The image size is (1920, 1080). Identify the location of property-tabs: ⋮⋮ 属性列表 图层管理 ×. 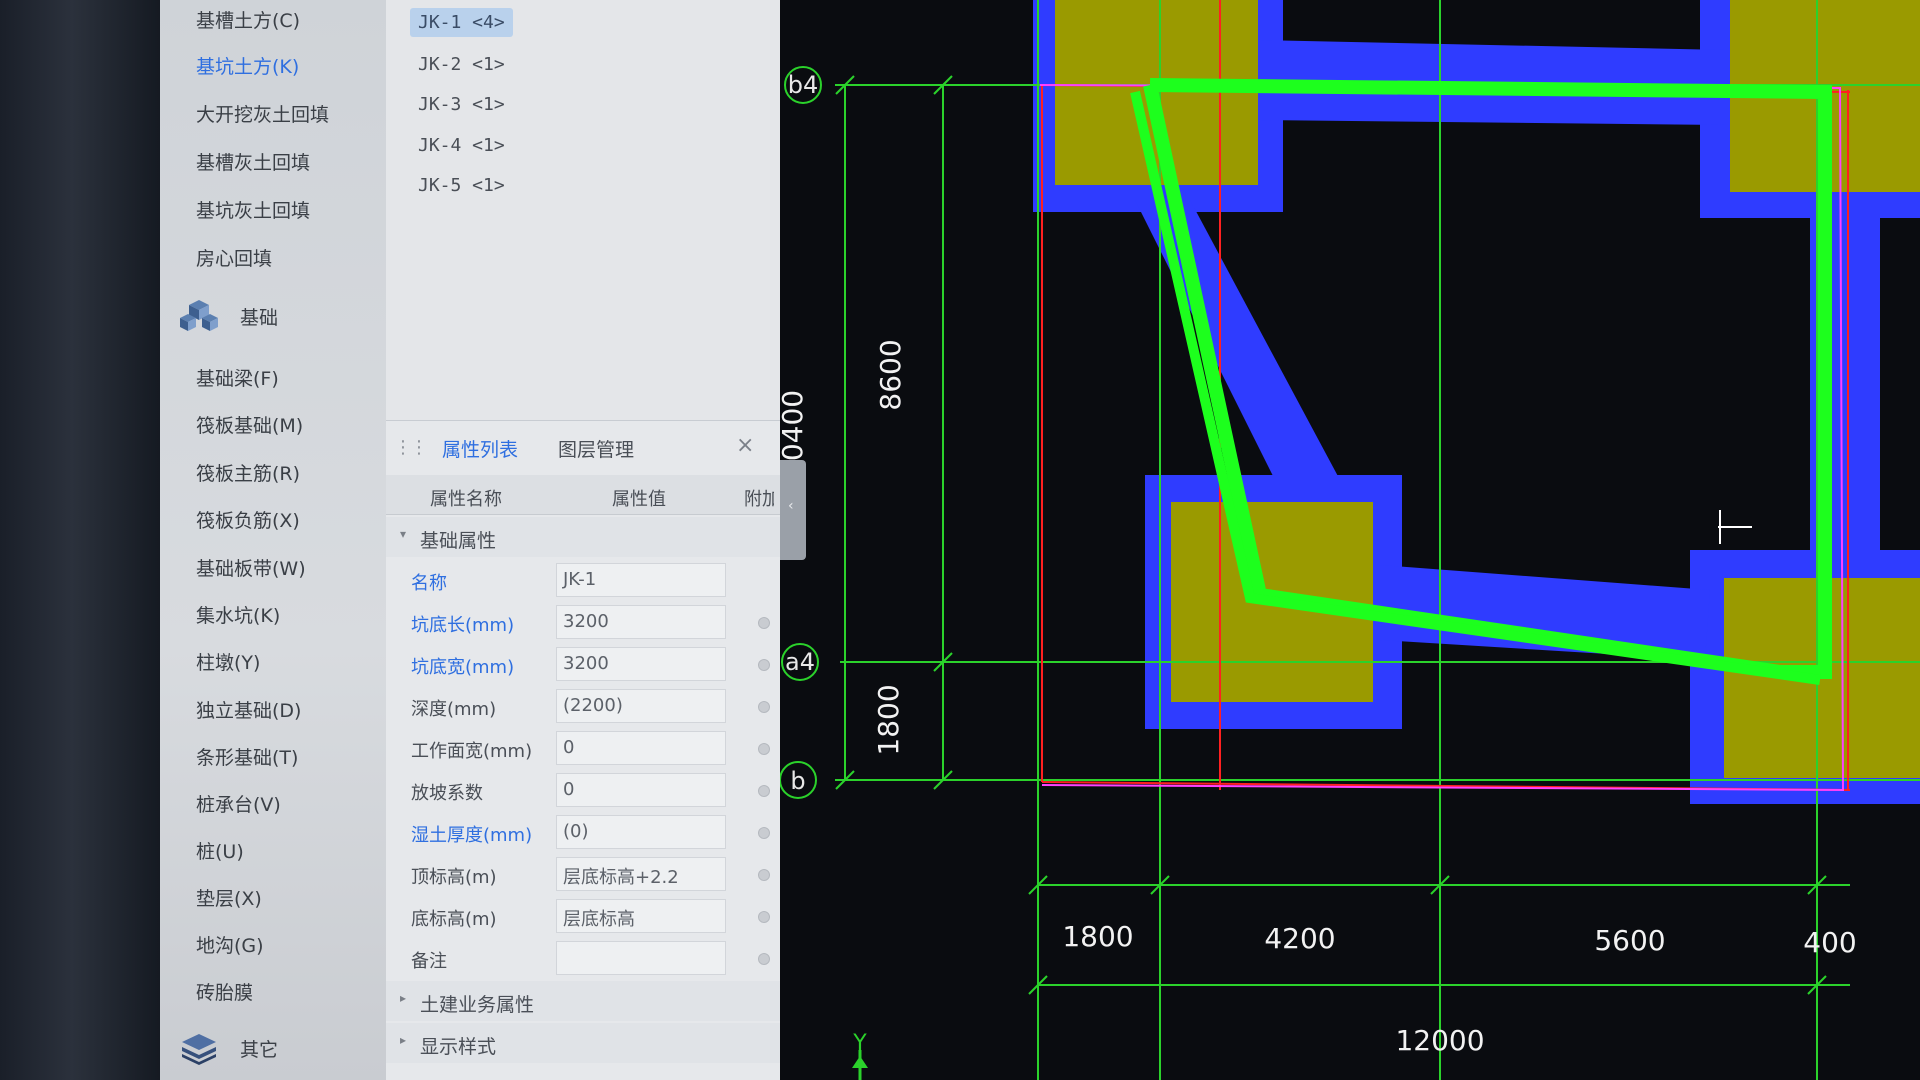
(583, 446).